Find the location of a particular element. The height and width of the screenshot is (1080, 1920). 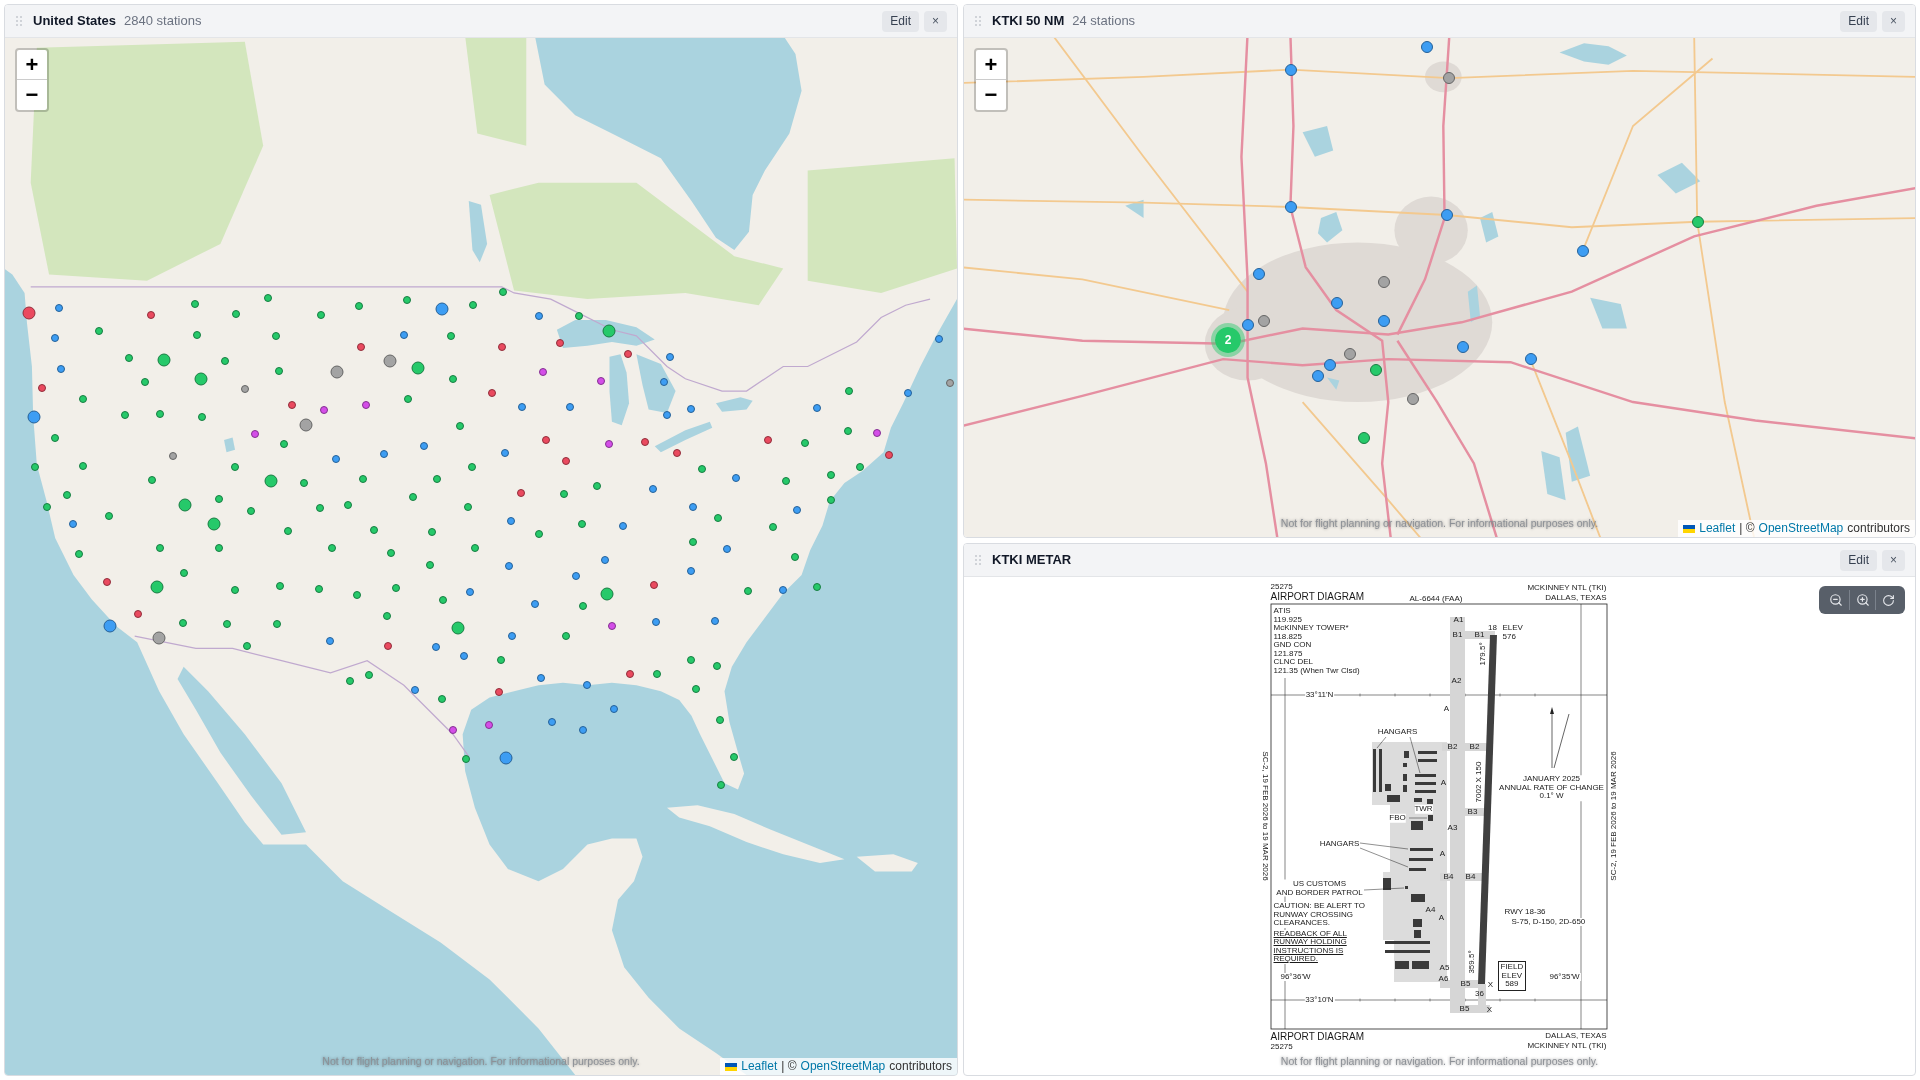

attribution-link: Leaflet is located at coordinates (759, 1066).